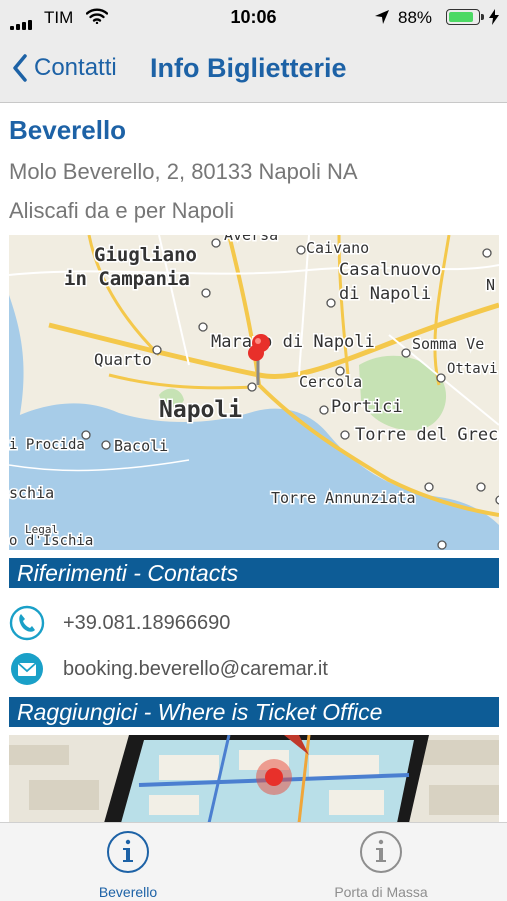 This screenshot has height=901, width=507. Describe the element at coordinates (490, 285) in the screenshot. I see `map-label-n: N` at that location.